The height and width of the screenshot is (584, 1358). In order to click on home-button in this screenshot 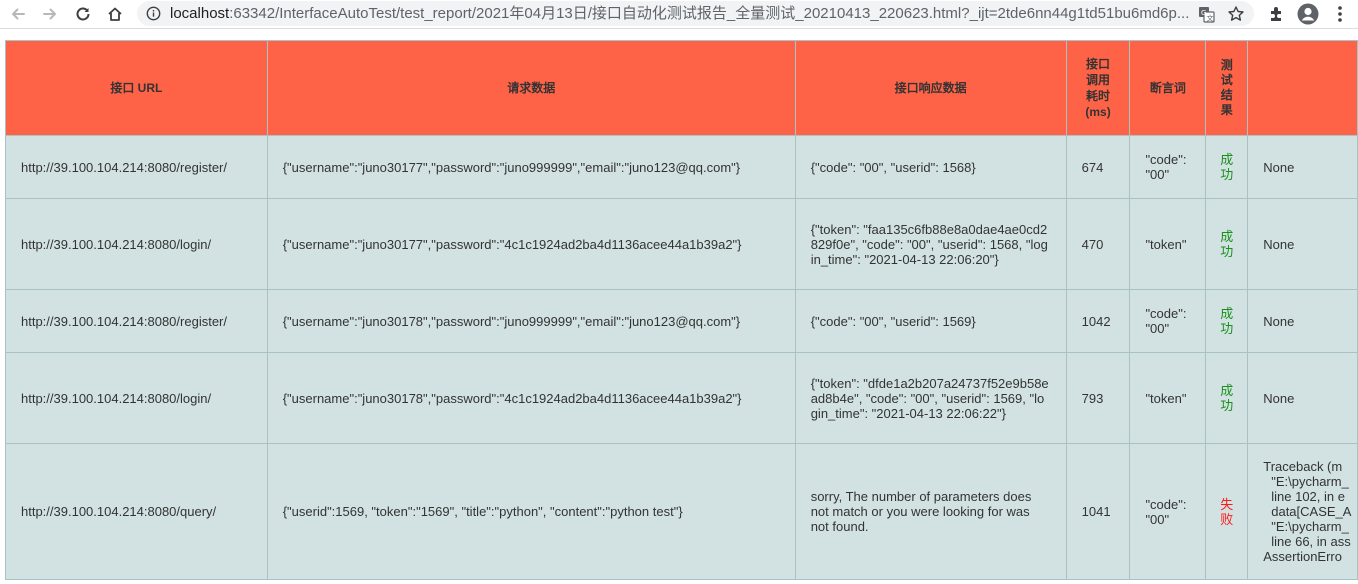, I will do `click(115, 14)`.